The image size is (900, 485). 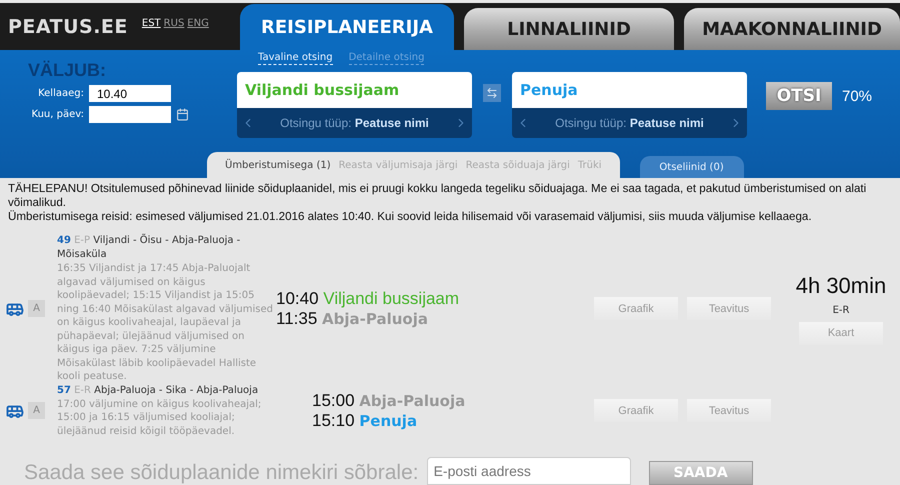 I want to click on stop-input: Penuja, so click(x=629, y=90).